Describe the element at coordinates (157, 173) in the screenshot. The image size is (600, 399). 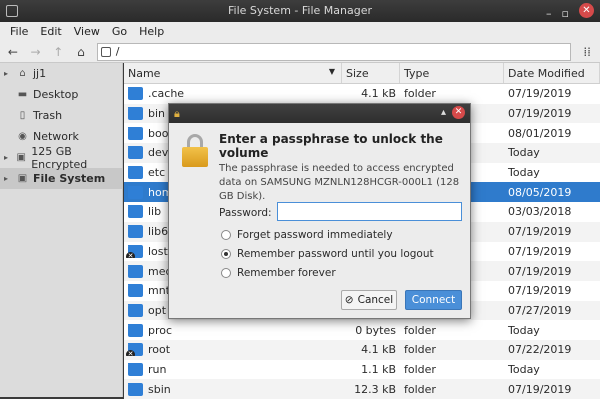
I see `file-name: etc` at that location.